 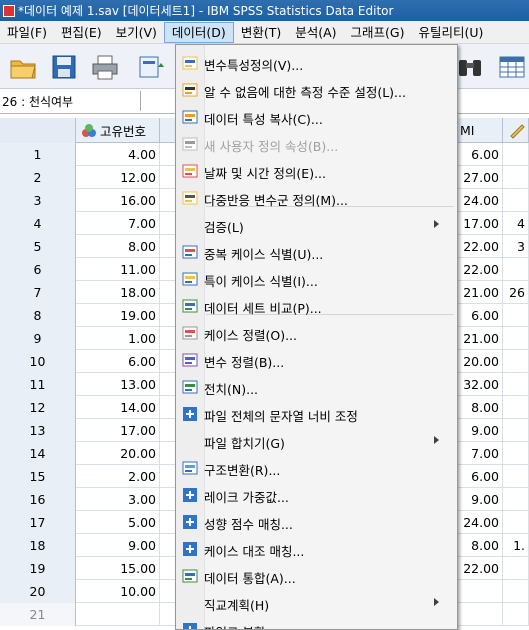 I want to click on cell-id: 7.00, so click(x=118, y=223).